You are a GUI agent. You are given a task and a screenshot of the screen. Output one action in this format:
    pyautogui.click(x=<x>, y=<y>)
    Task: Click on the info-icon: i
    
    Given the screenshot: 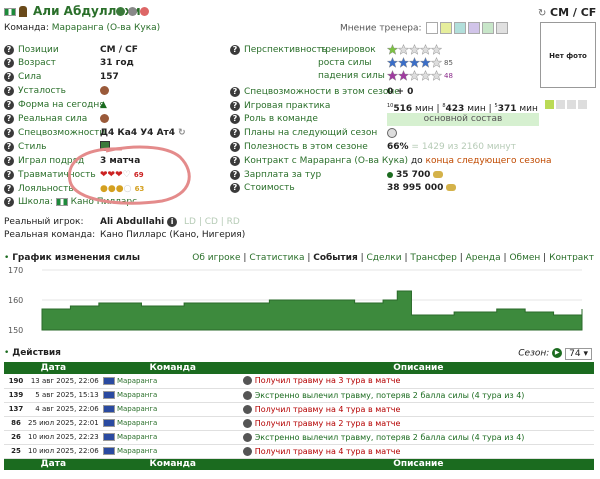 What is the action you would take?
    pyautogui.click(x=172, y=221)
    